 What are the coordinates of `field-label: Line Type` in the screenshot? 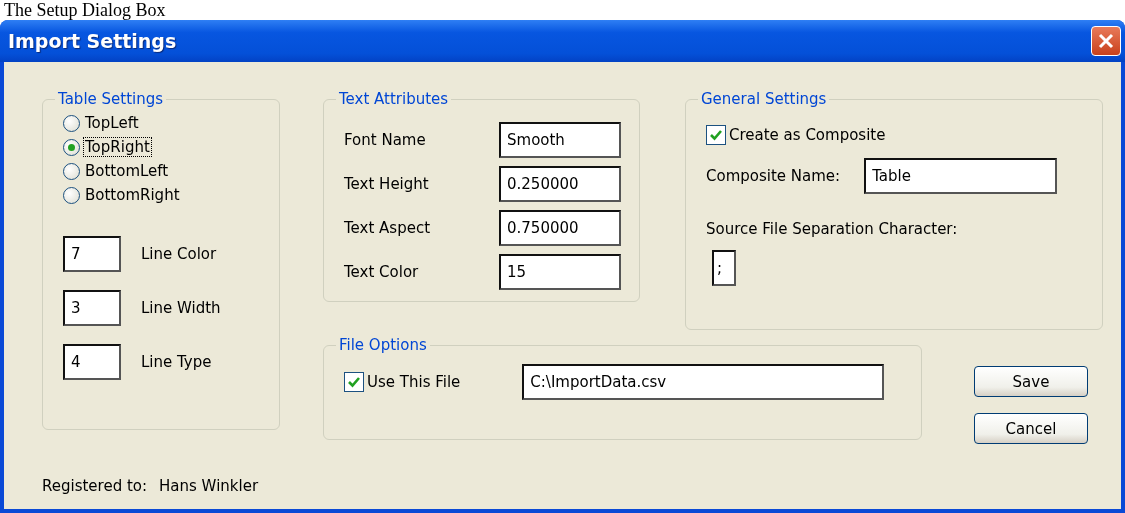 It's located at (176, 362).